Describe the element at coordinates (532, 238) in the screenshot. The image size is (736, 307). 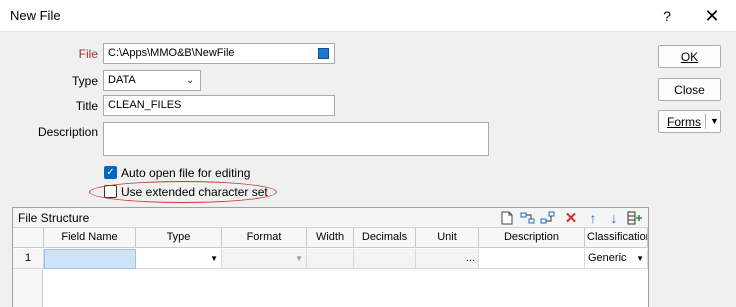
I see `col-header-description: Description` at that location.